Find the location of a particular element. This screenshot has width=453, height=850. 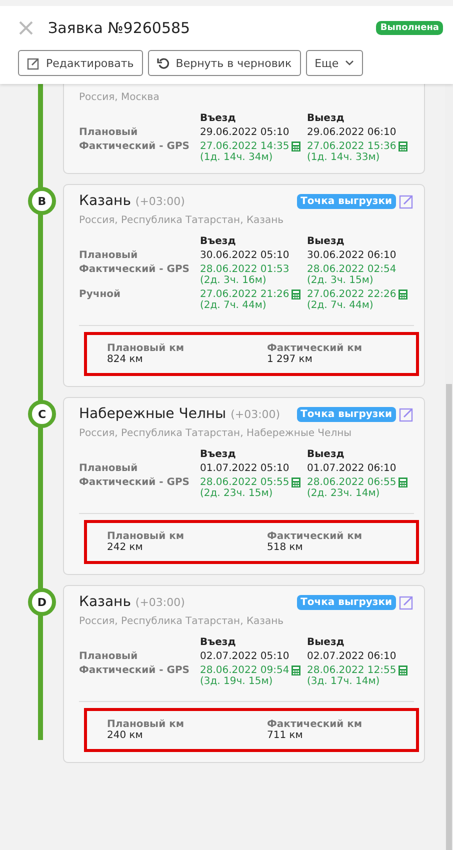

address: Россия, Москва is located at coordinates (119, 97).